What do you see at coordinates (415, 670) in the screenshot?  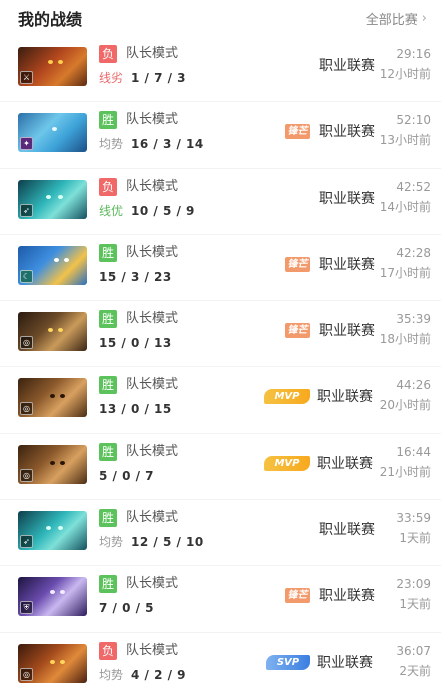 I see `match-time-ago: 2天前` at bounding box center [415, 670].